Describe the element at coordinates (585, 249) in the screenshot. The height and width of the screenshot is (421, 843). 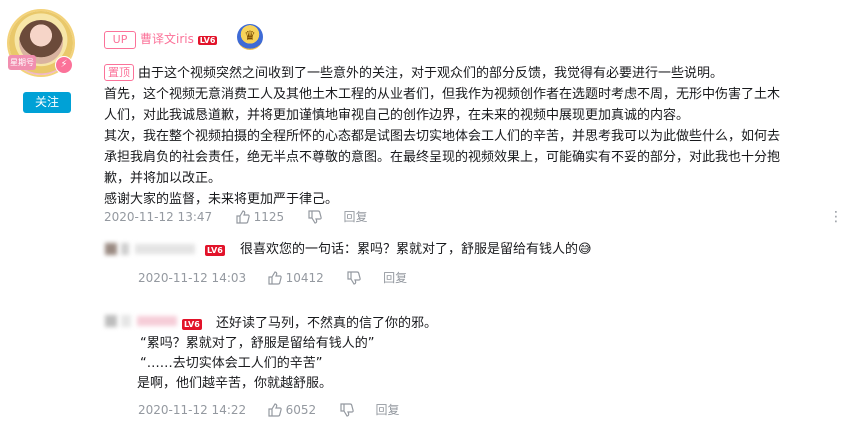
I see `sweat-smile-emoji: 😅` at that location.